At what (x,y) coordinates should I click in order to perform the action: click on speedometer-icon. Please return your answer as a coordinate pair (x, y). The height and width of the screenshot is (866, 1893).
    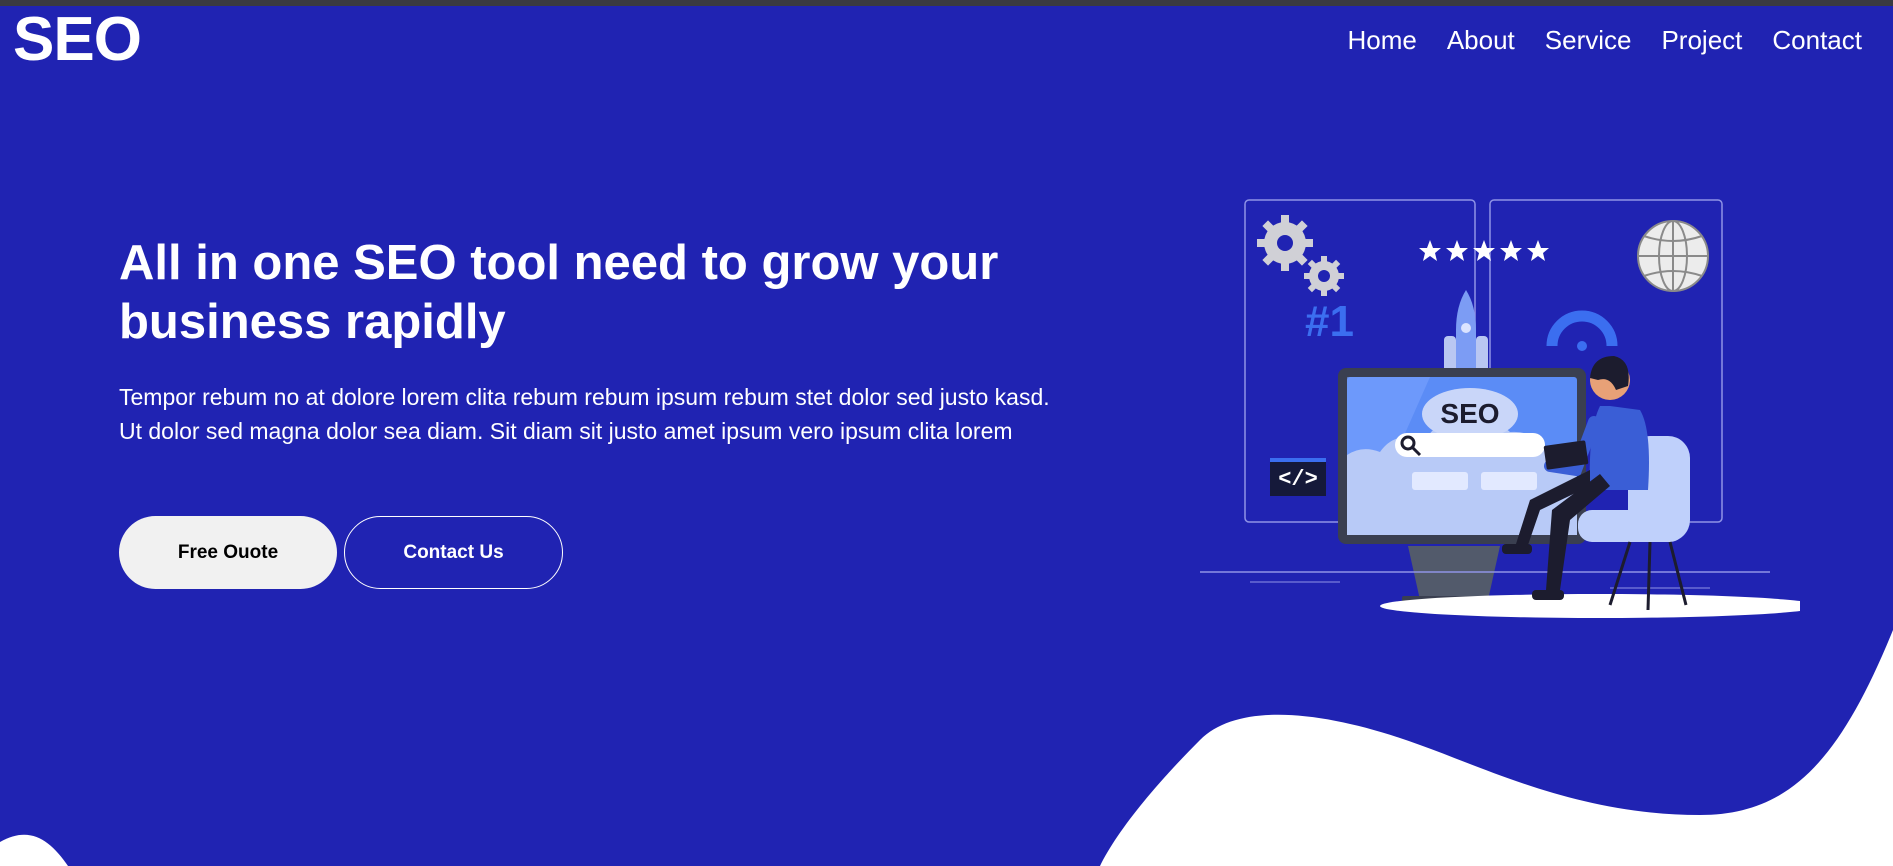
    Looking at the image, I should click on (1582, 330).